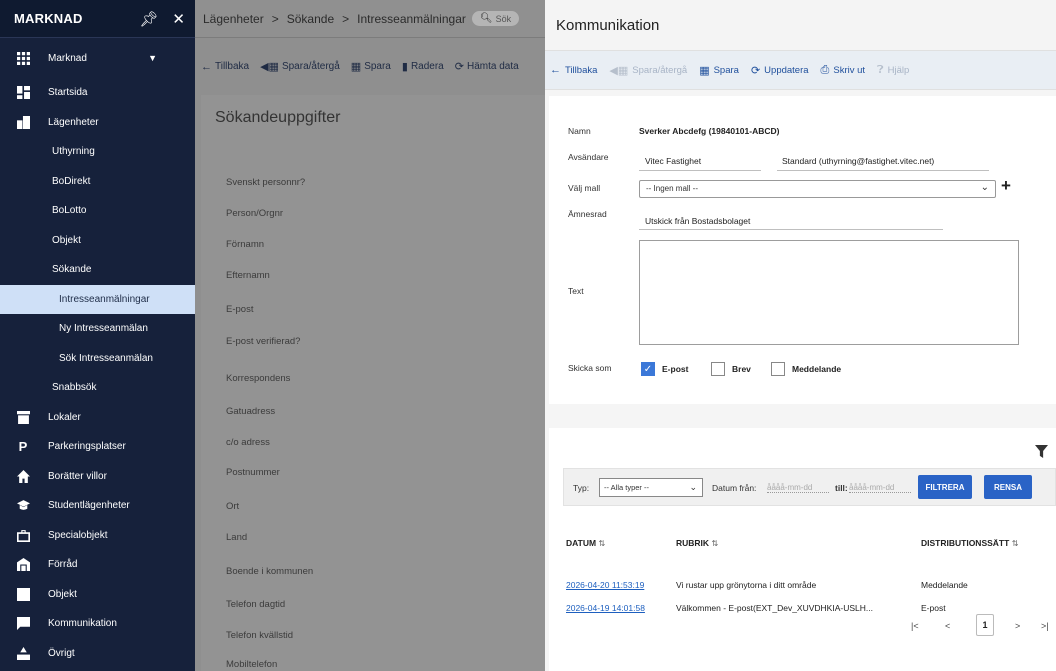 Image resolution: width=1056 pixels, height=671 pixels. What do you see at coordinates (486, 18) in the screenshot?
I see `search-icon: 🔍︎` at bounding box center [486, 18].